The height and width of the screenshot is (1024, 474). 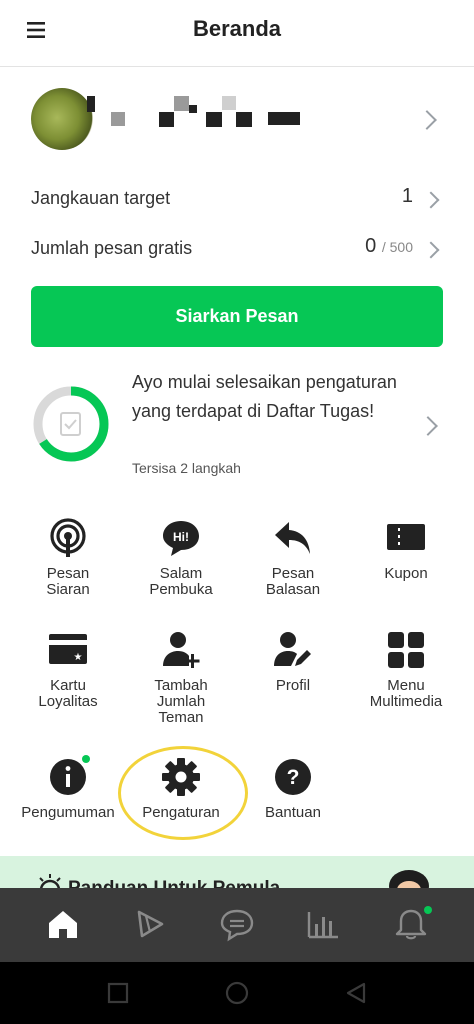 I want to click on beginner-guide-banner: Panduan Untuk Pemula, so click(x=237, y=873).